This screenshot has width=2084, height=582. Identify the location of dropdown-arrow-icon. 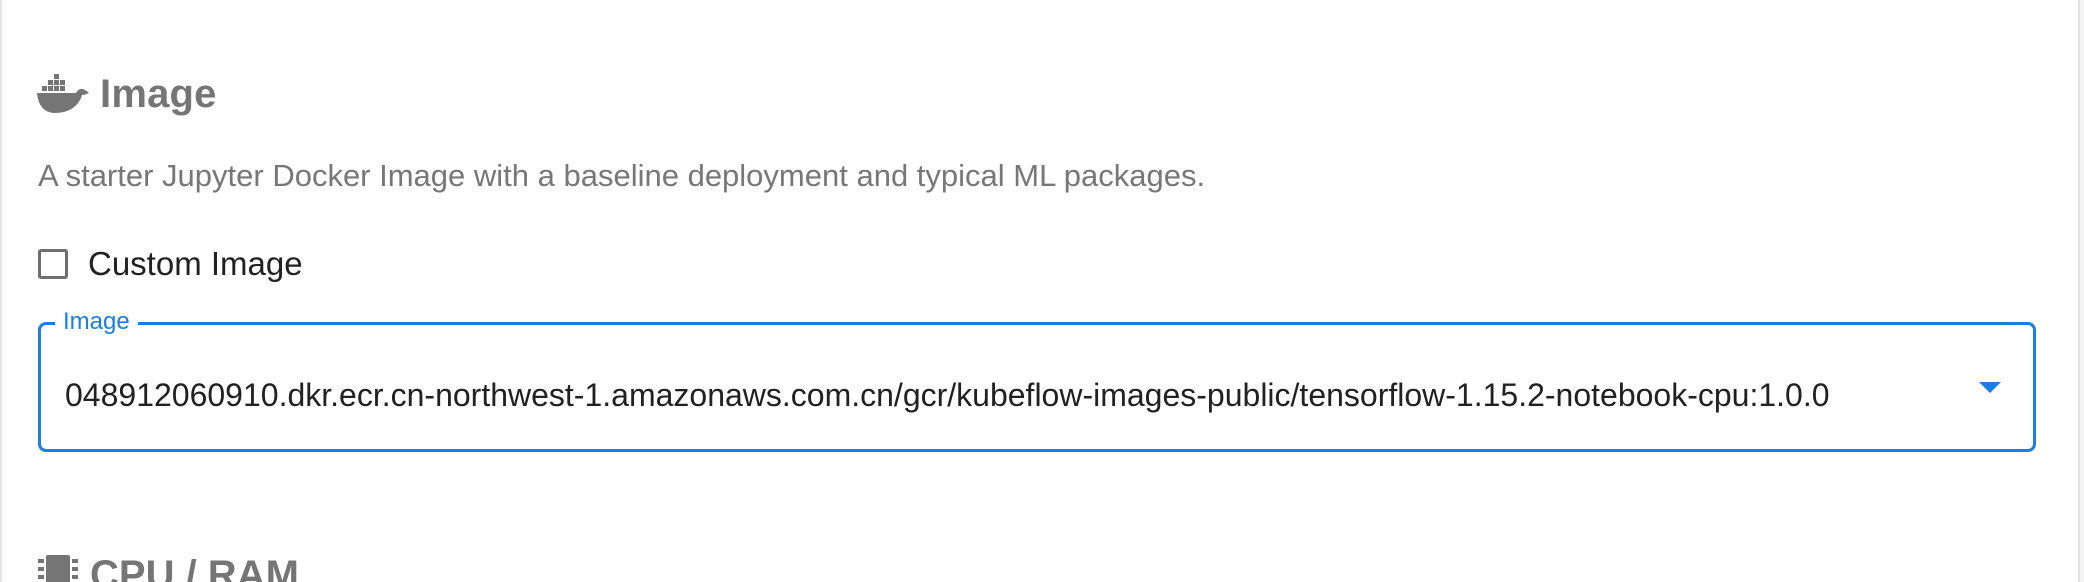
(1990, 387).